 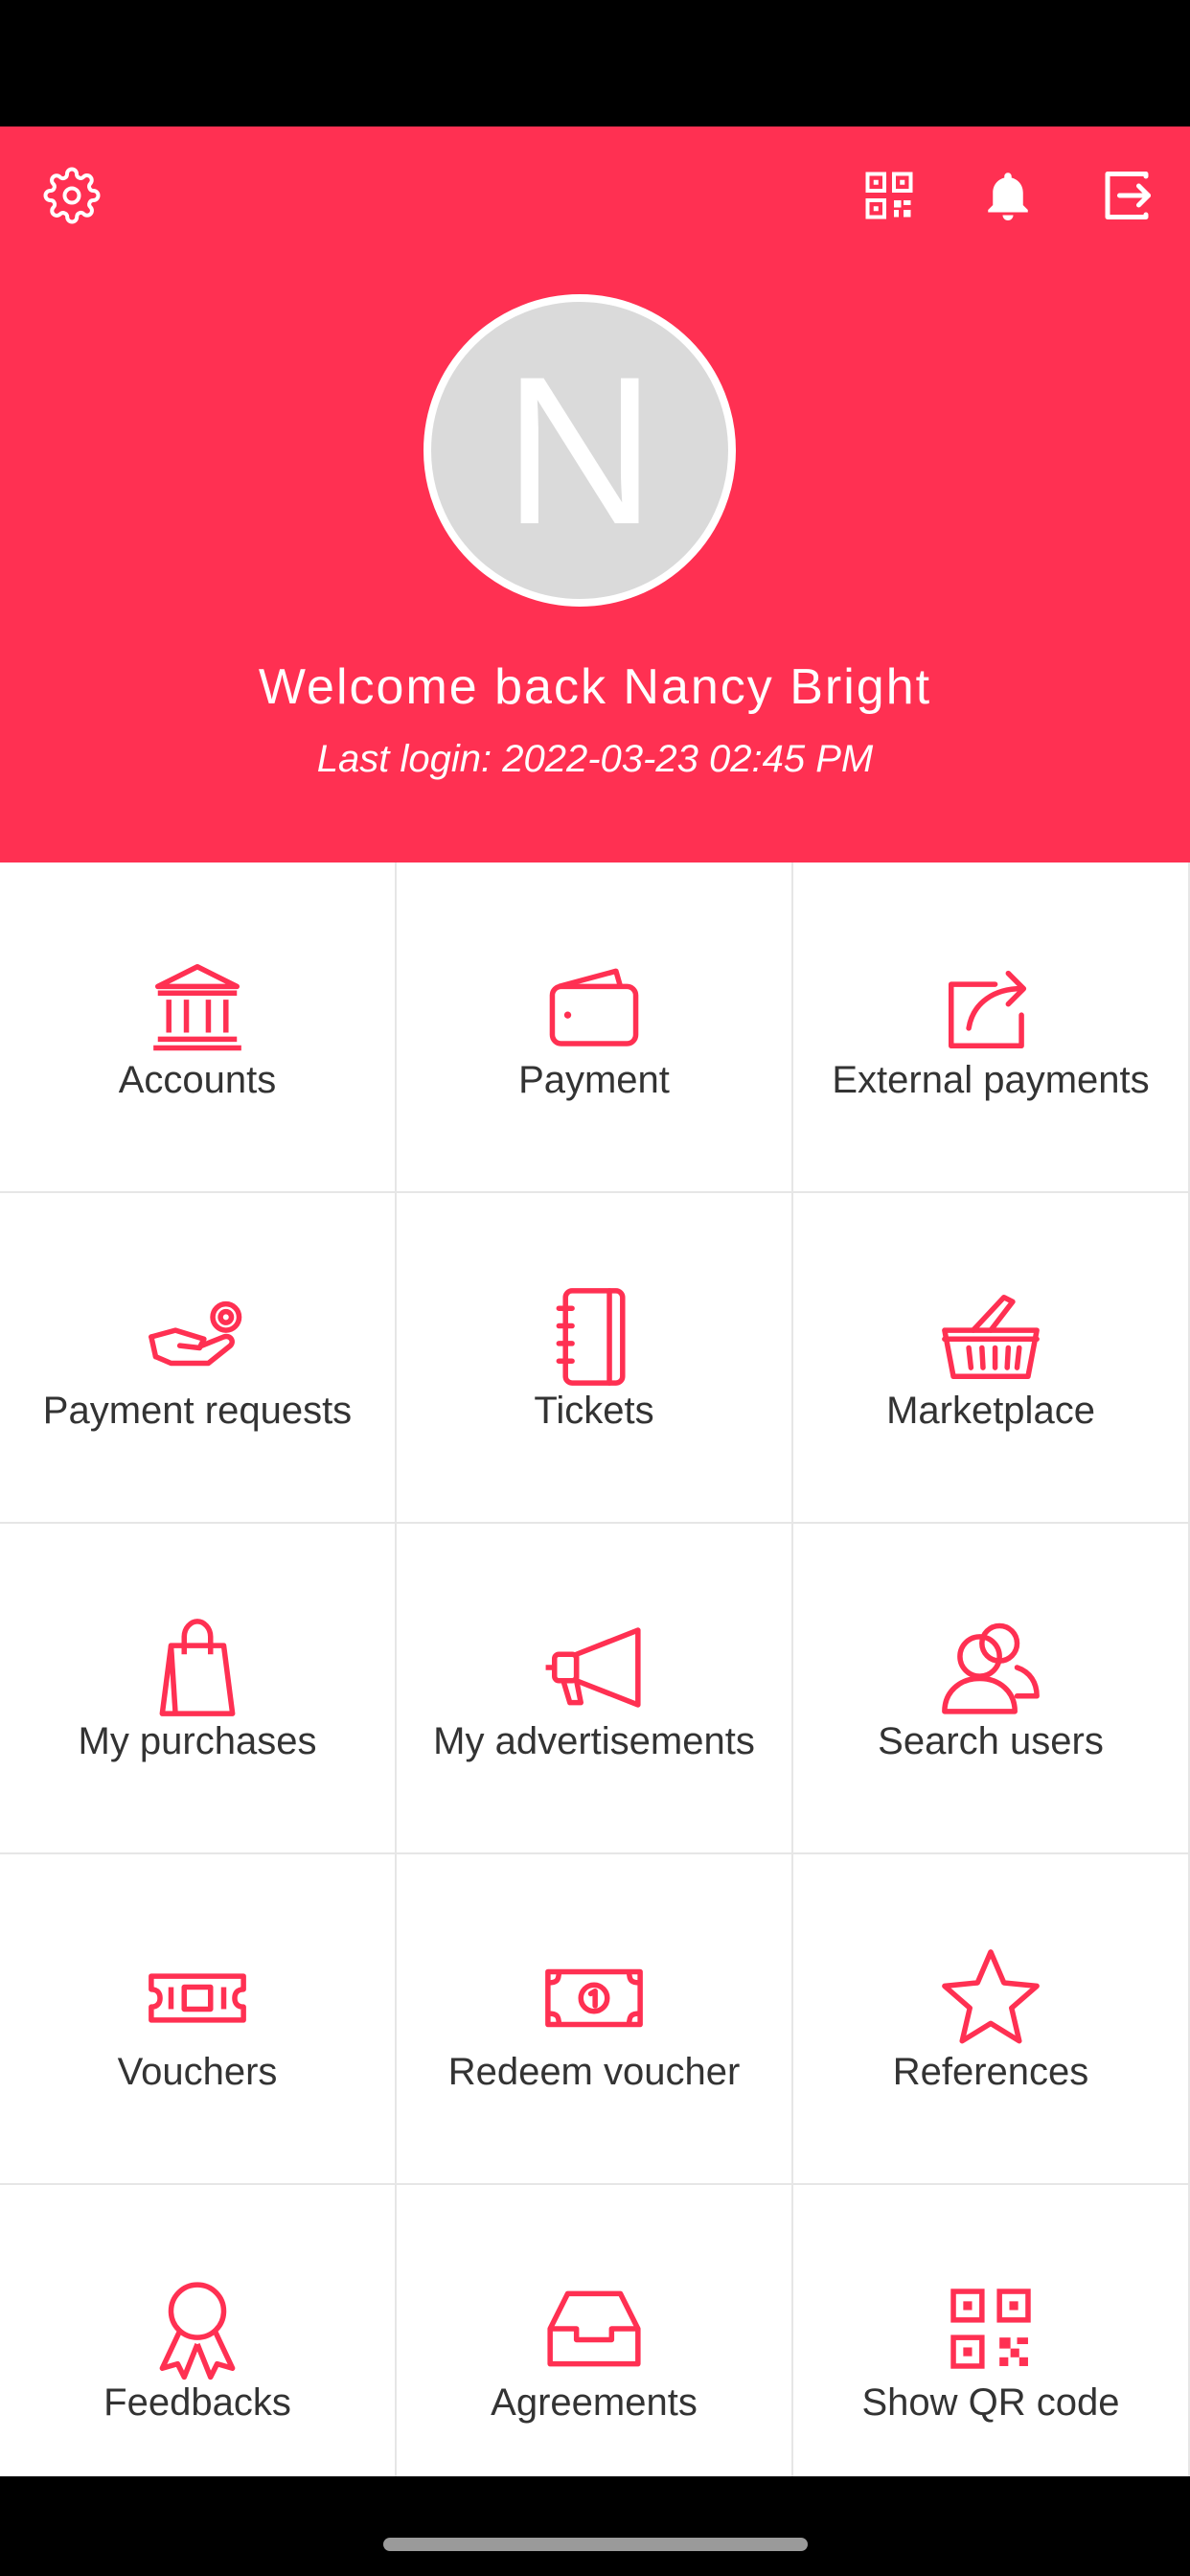 What do you see at coordinates (595, 63) in the screenshot?
I see `status-bar` at bounding box center [595, 63].